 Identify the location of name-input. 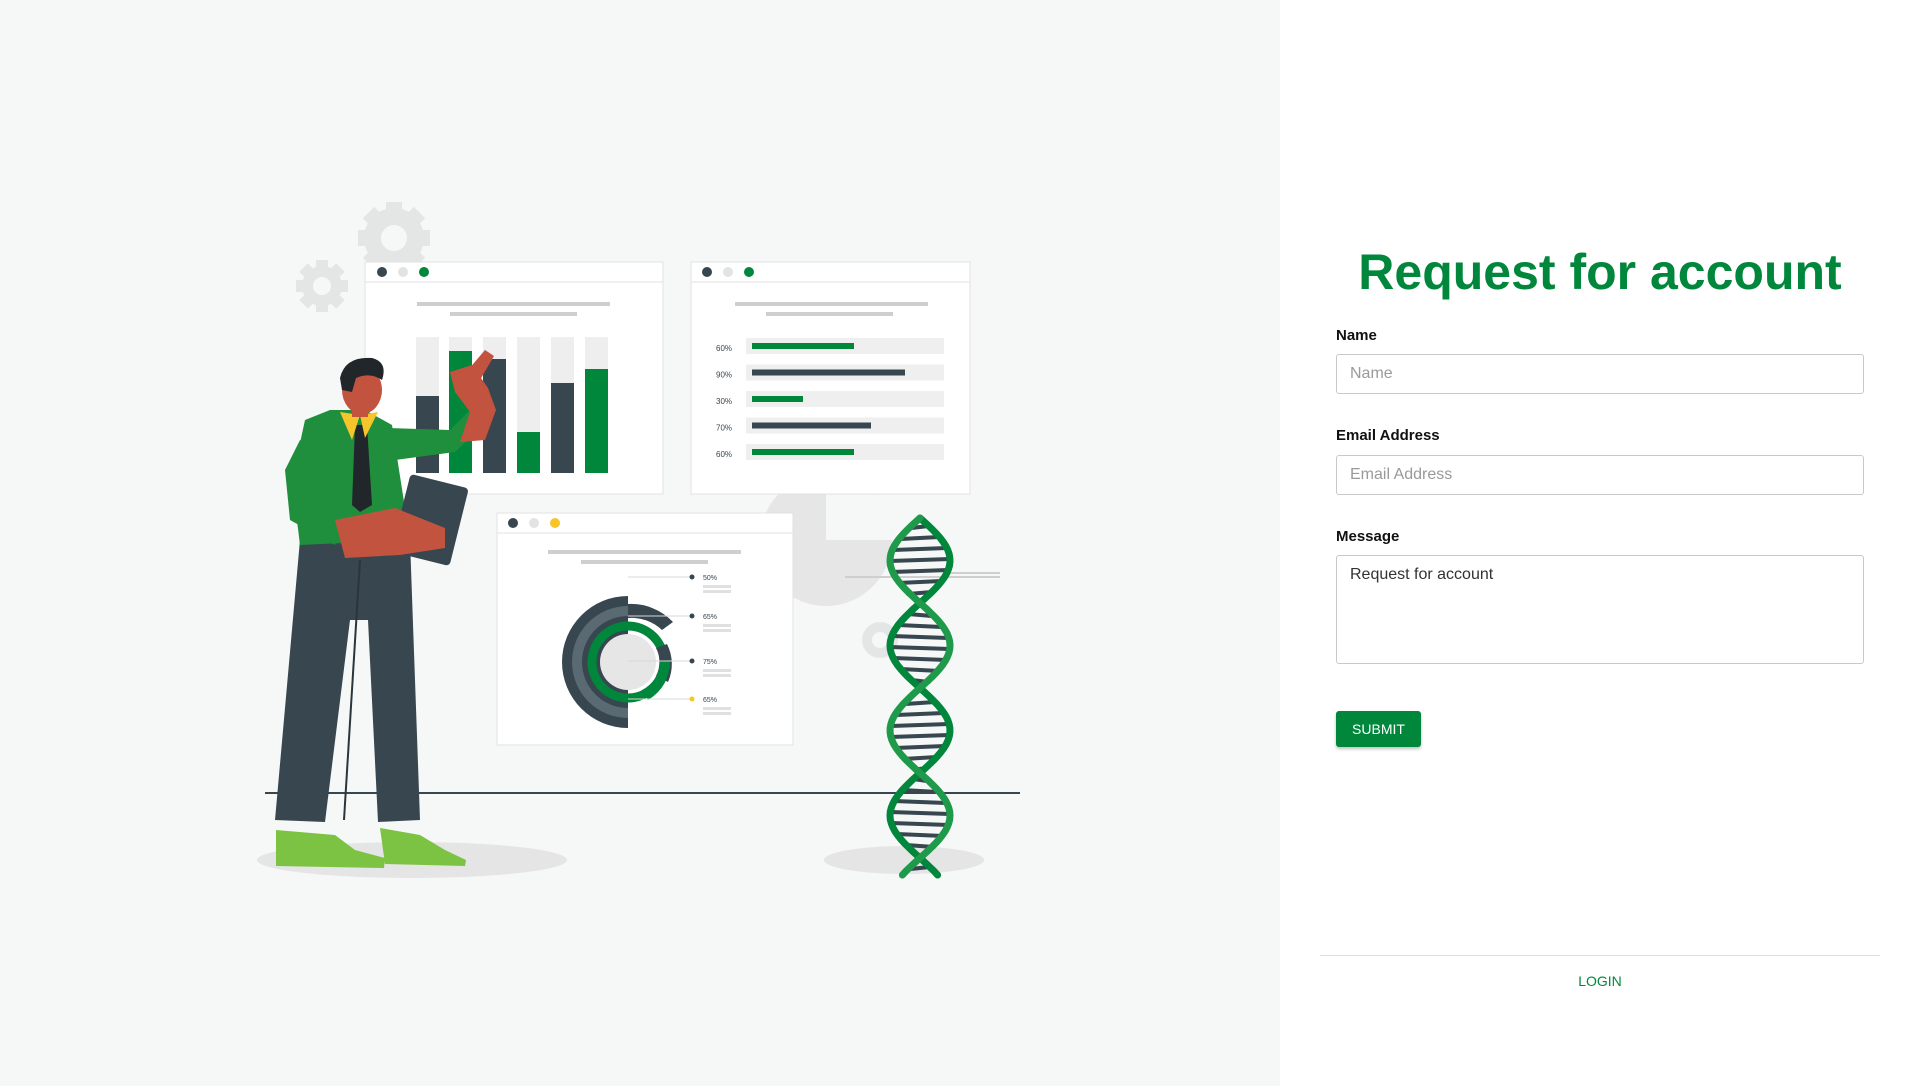
(1600, 374).